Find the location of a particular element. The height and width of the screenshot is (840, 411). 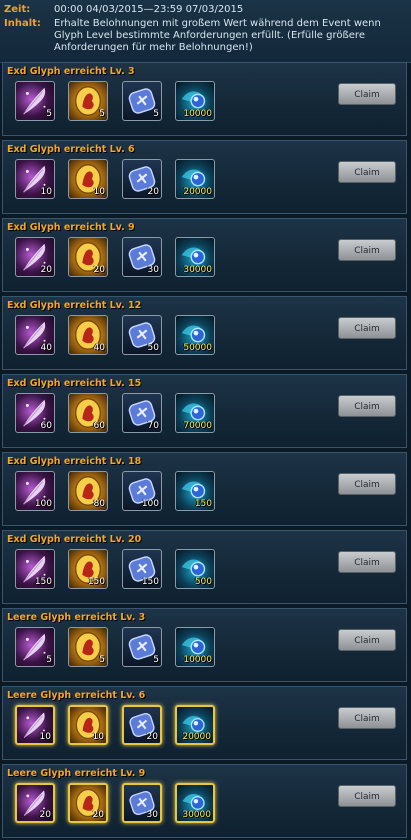

blue-orb-icon: 500 is located at coordinates (195, 569).